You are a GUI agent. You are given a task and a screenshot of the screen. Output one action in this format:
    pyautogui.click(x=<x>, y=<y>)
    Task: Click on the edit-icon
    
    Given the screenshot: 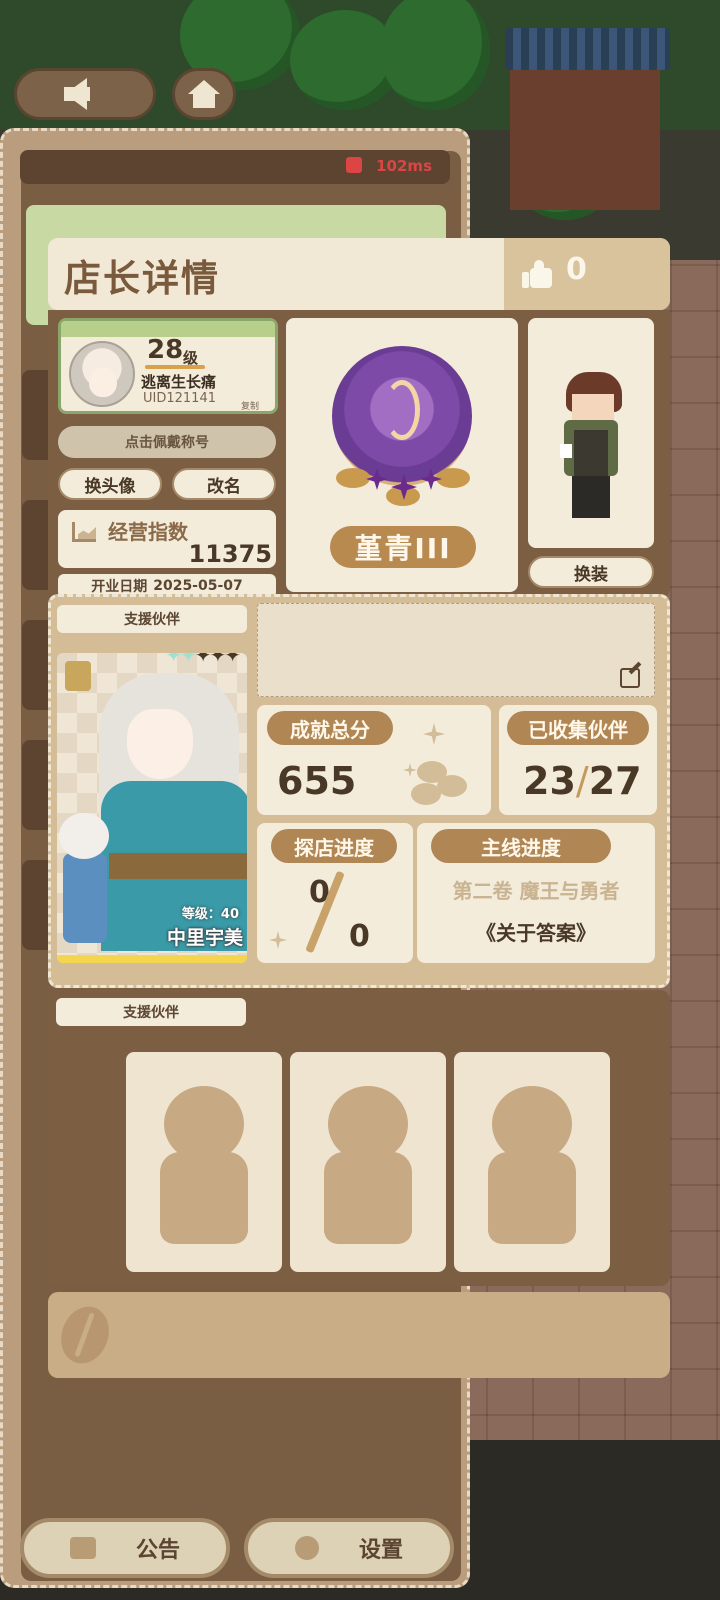 What is the action you would take?
    pyautogui.click(x=630, y=678)
    